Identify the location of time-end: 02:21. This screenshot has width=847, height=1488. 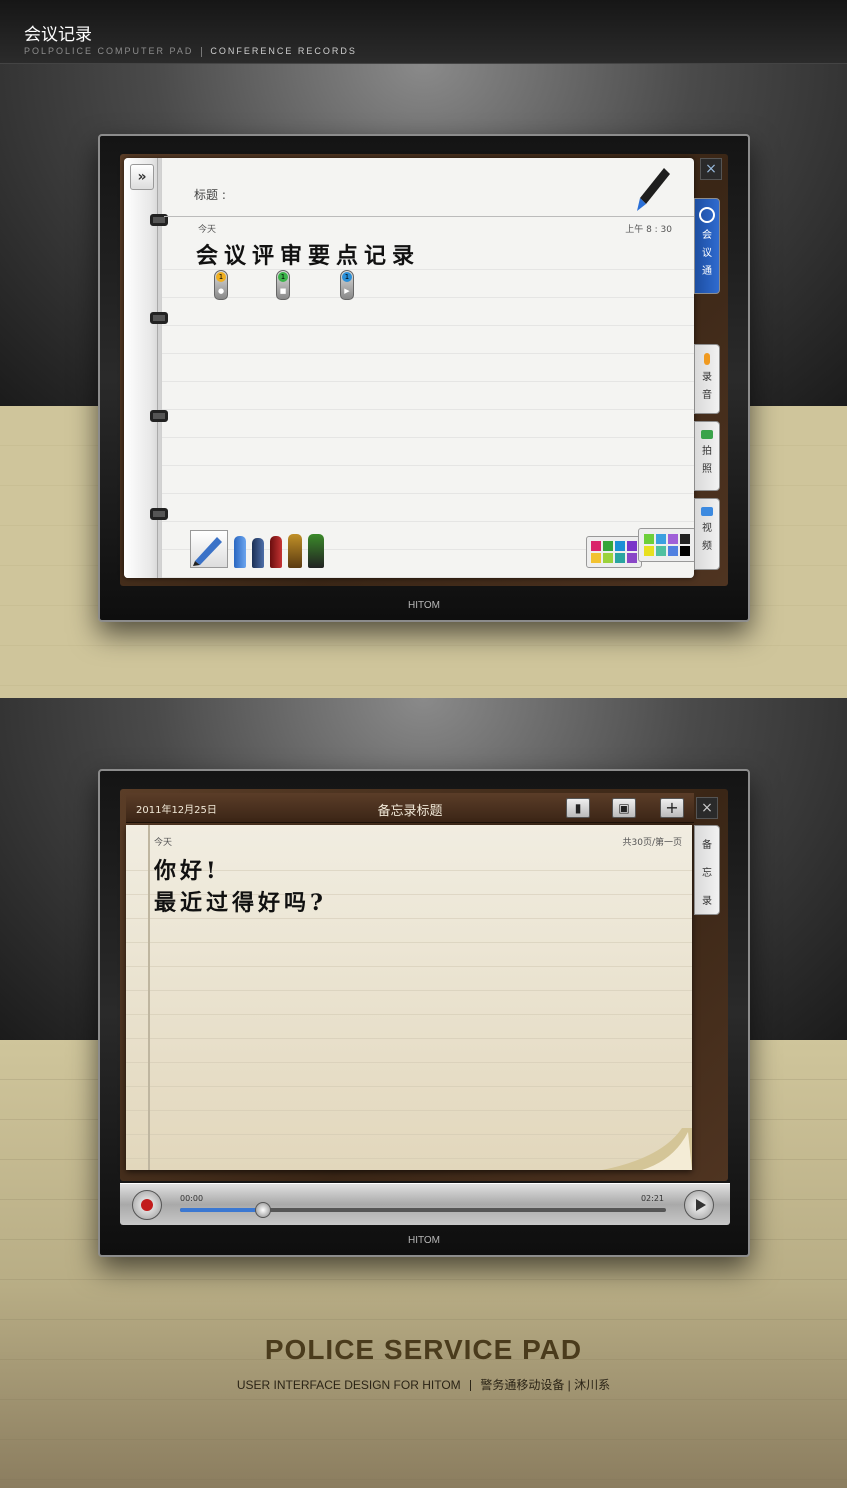
(652, 1198).